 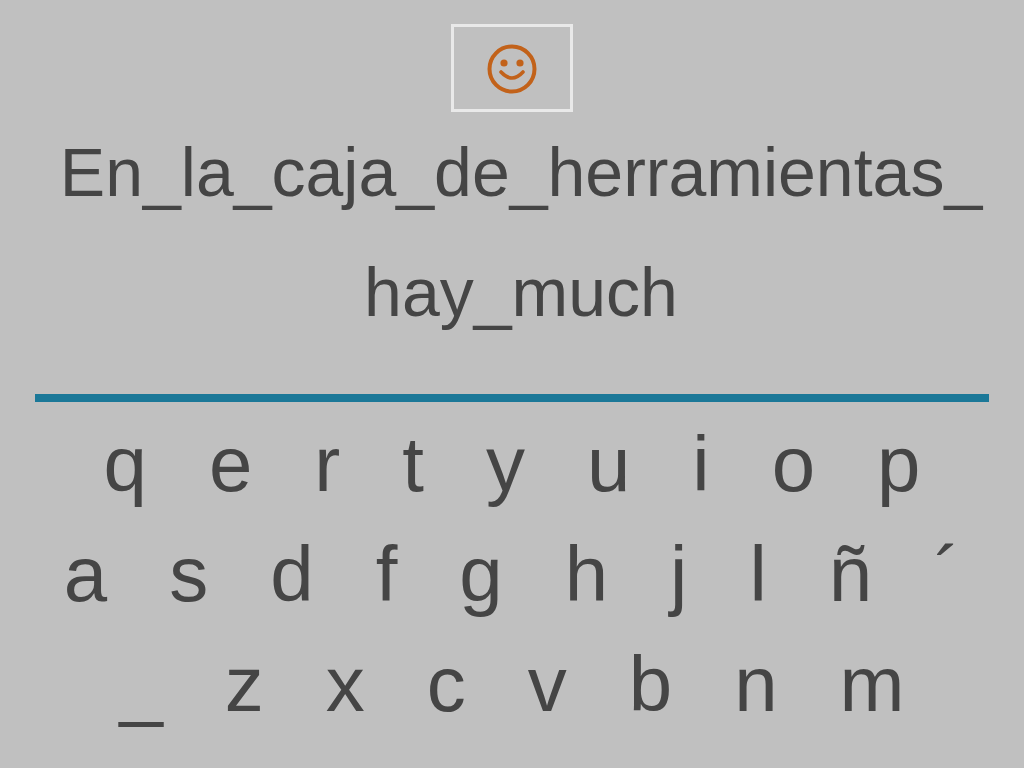 What do you see at coordinates (327, 464) in the screenshot?
I see `keyboard-key: r` at bounding box center [327, 464].